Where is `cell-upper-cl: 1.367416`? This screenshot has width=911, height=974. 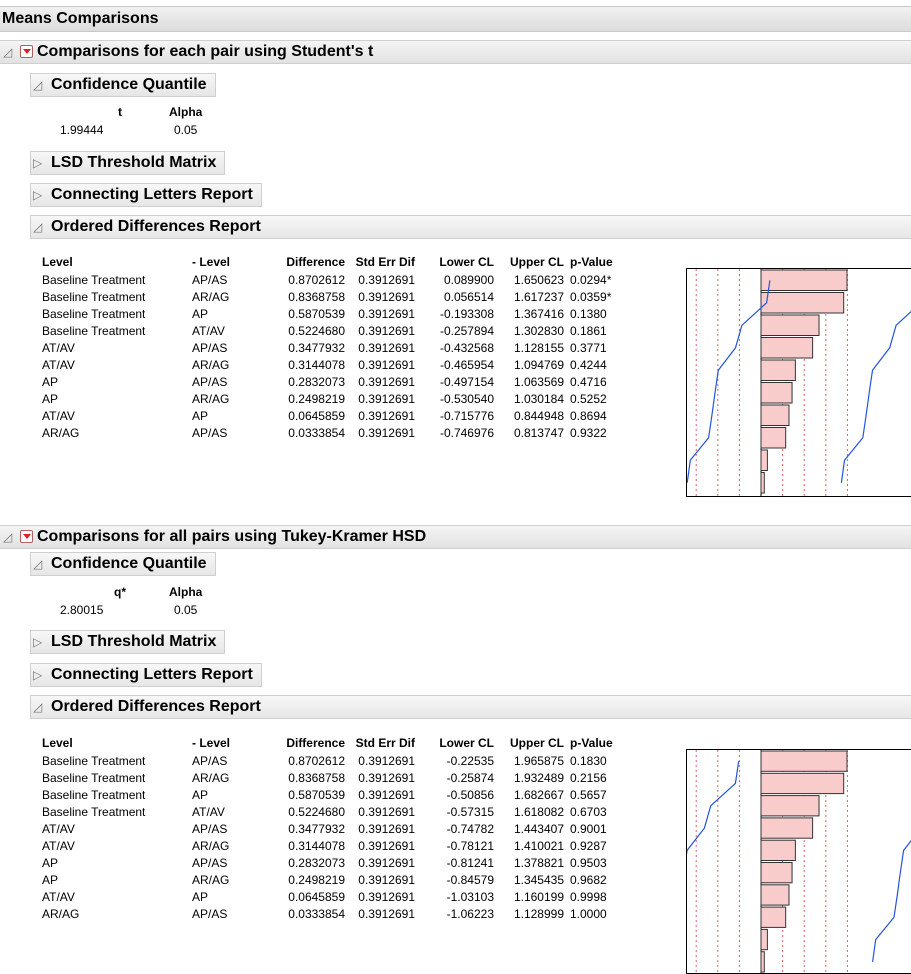
cell-upper-cl: 1.367416 is located at coordinates (538, 313).